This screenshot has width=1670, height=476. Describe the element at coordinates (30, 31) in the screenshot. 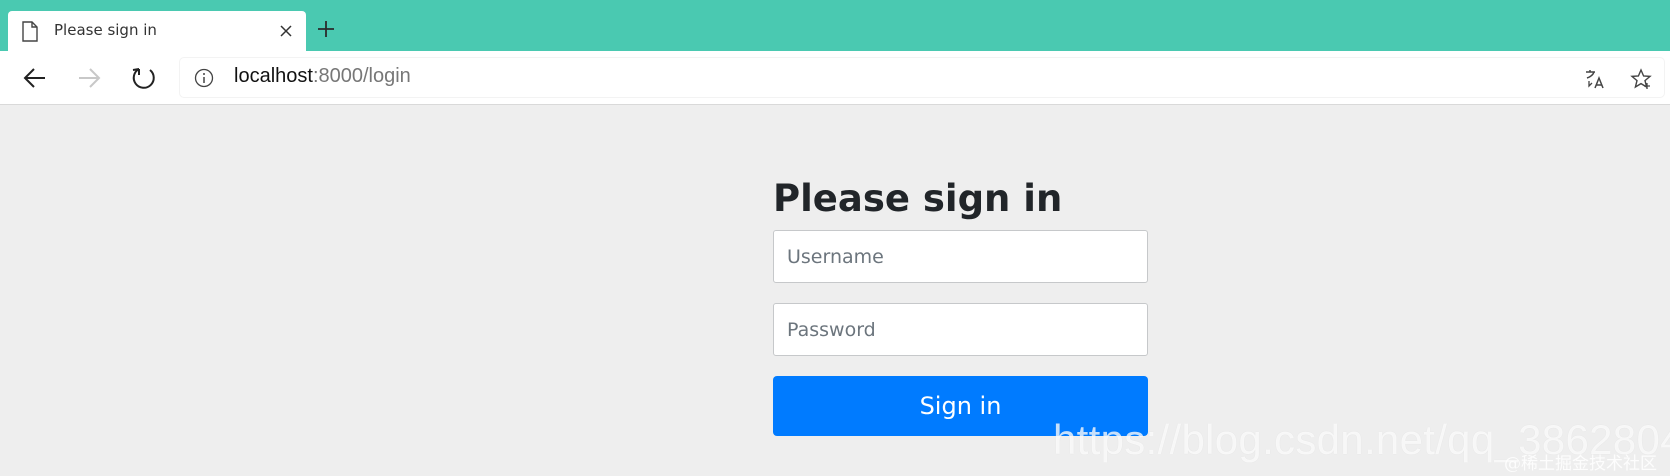

I see `page-icon` at that location.